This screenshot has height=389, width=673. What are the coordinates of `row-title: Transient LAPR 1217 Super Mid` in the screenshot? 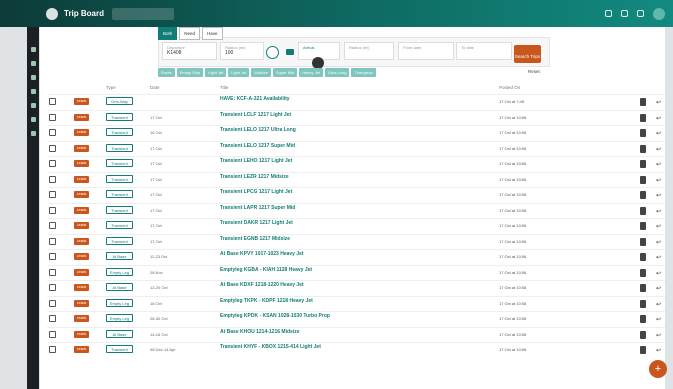 It's located at (257, 208).